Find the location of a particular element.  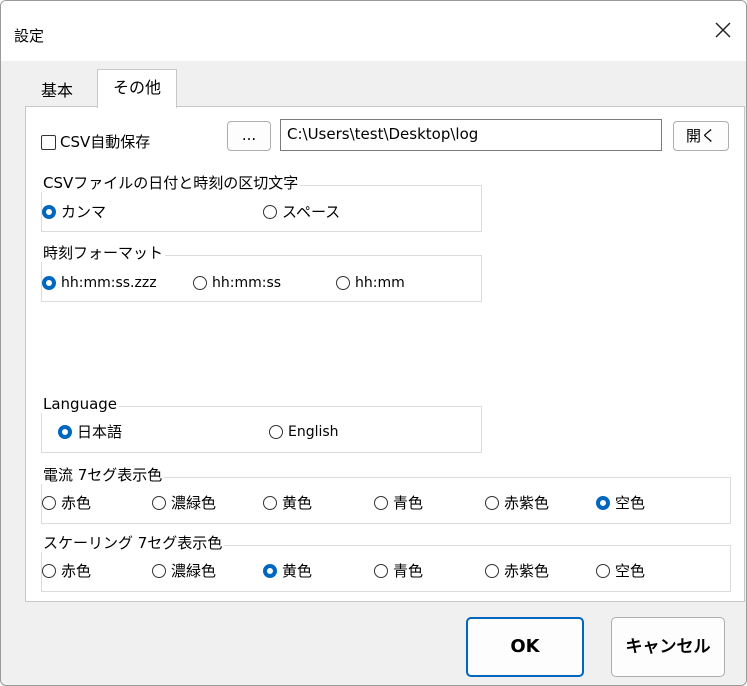

current-color-darkgreen-label: 濃緑色 is located at coordinates (194, 503).